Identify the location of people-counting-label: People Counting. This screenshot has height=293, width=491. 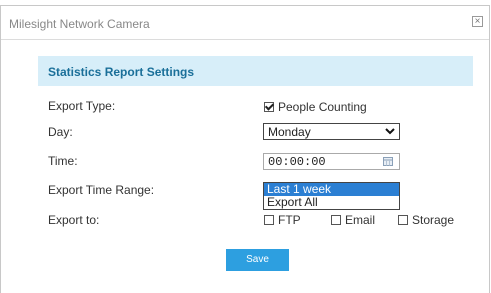
(322, 107).